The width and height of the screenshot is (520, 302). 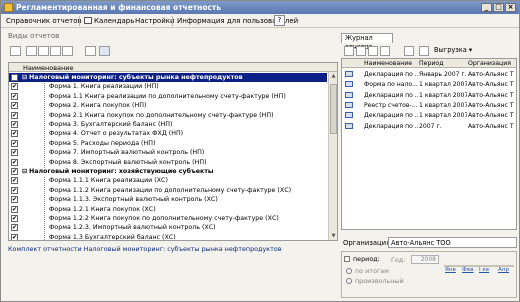 I want to click on col-name: Наименование, so click(x=388, y=63).